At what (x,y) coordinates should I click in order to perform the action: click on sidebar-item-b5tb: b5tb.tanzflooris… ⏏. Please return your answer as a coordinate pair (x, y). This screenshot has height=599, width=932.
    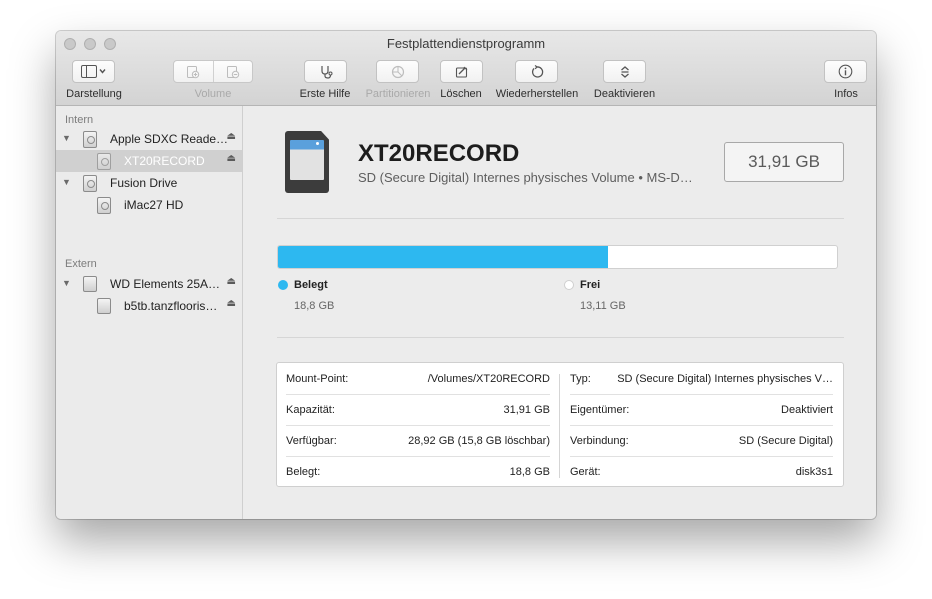
    Looking at the image, I should click on (149, 306).